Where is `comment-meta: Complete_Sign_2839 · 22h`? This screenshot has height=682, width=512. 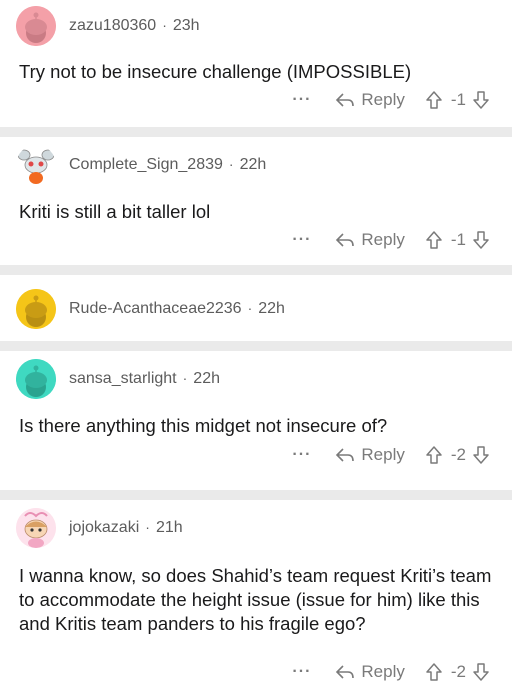
comment-meta: Complete_Sign_2839 · 22h is located at coordinates (167, 165).